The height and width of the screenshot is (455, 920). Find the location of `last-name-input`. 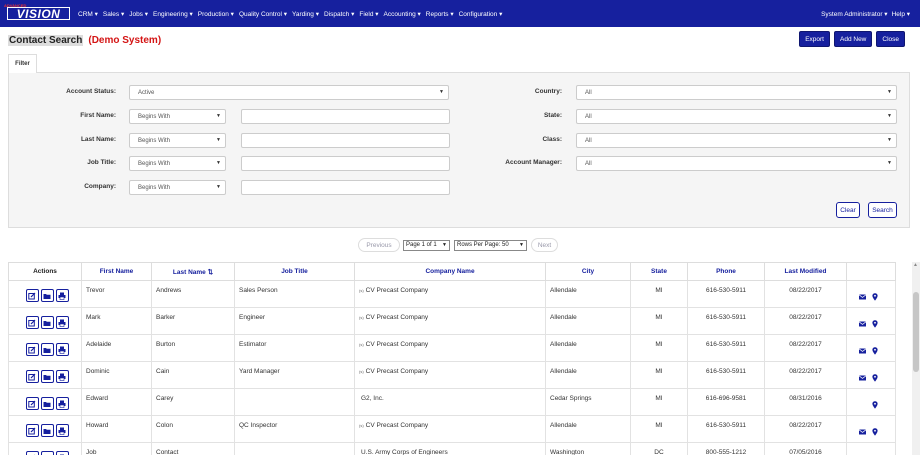

last-name-input is located at coordinates (345, 140).